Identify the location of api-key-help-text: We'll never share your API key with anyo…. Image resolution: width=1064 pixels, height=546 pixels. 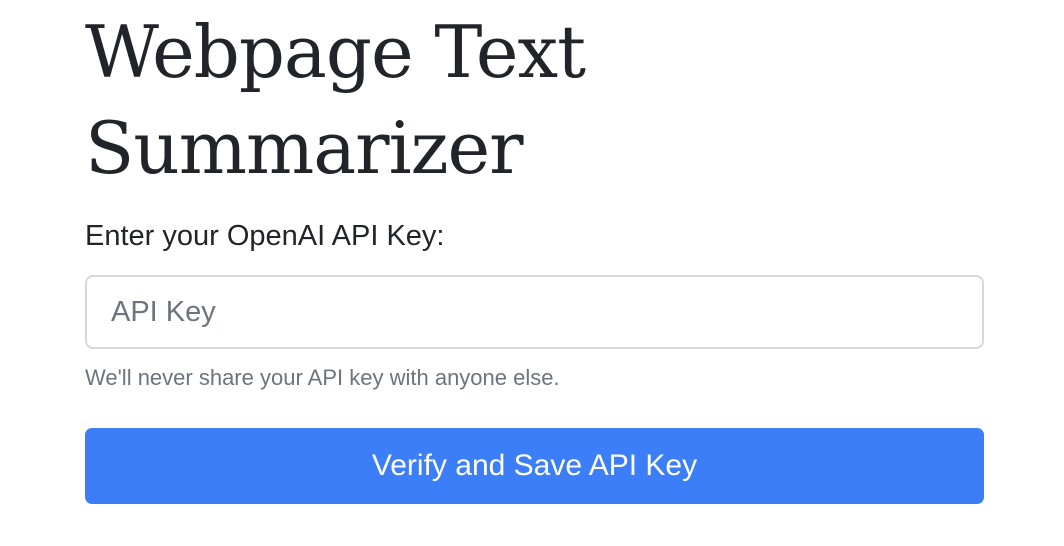
(322, 377).